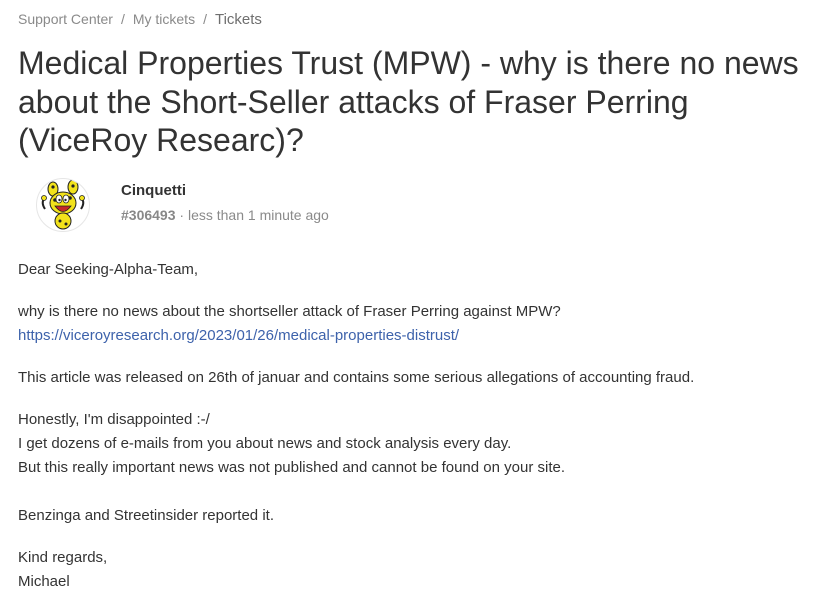 Image resolution: width=832 pixels, height=614 pixels. I want to click on ticket-id: #306493, so click(148, 215).